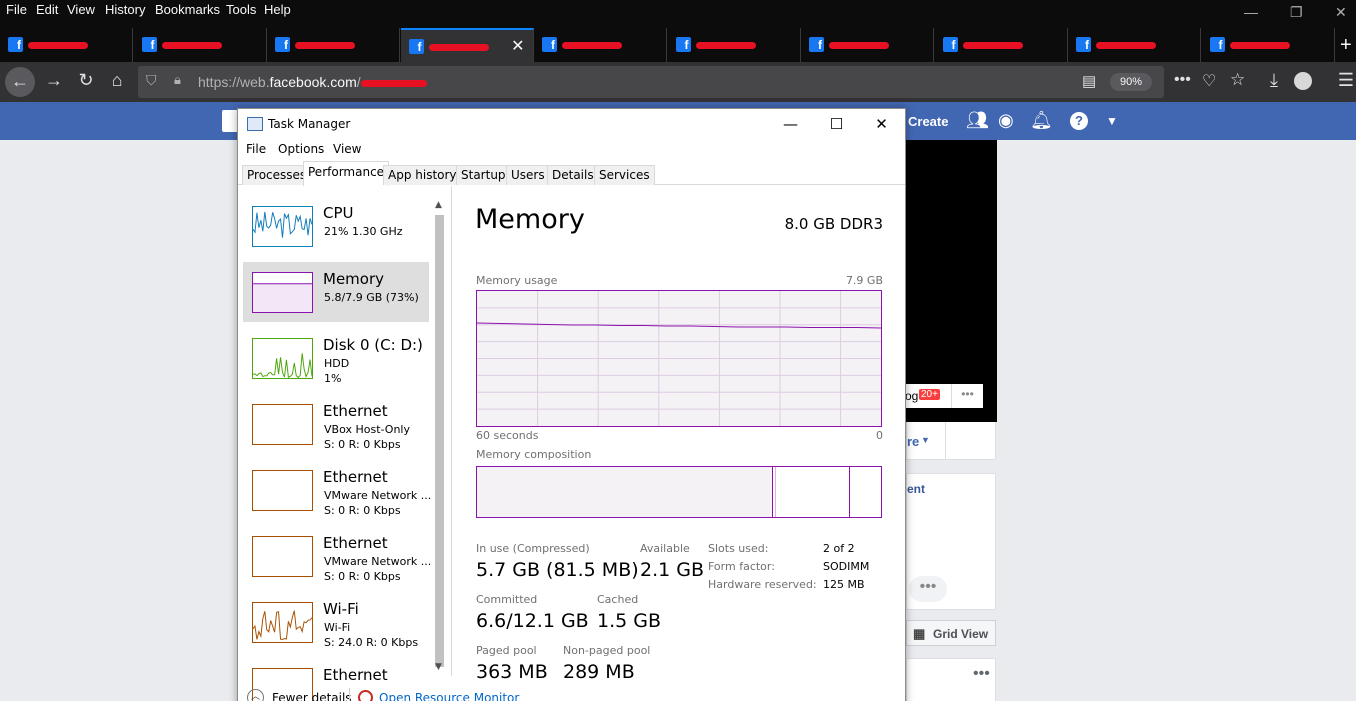 This screenshot has height=701, width=1356. Describe the element at coordinates (925, 440) in the screenshot. I see `chevron-down-icon: ▼` at that location.